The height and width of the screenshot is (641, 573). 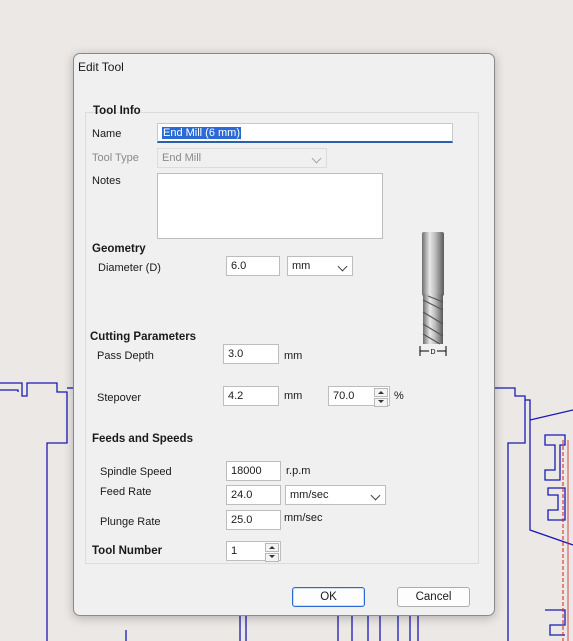 What do you see at coordinates (182, 158) in the screenshot?
I see `tool-type-value: End Mill` at bounding box center [182, 158].